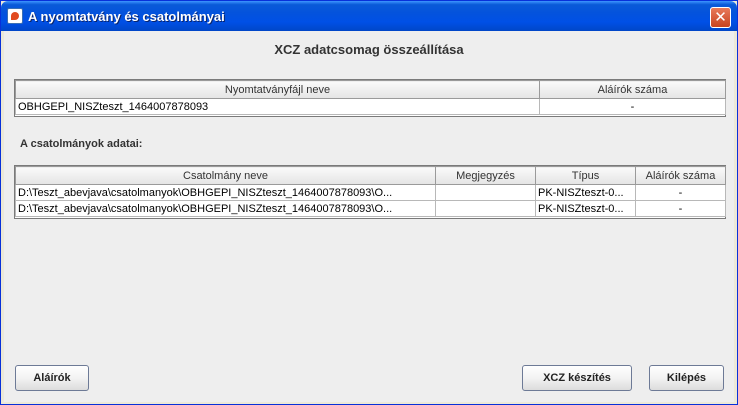  I want to click on close-button: ✕, so click(720, 17).